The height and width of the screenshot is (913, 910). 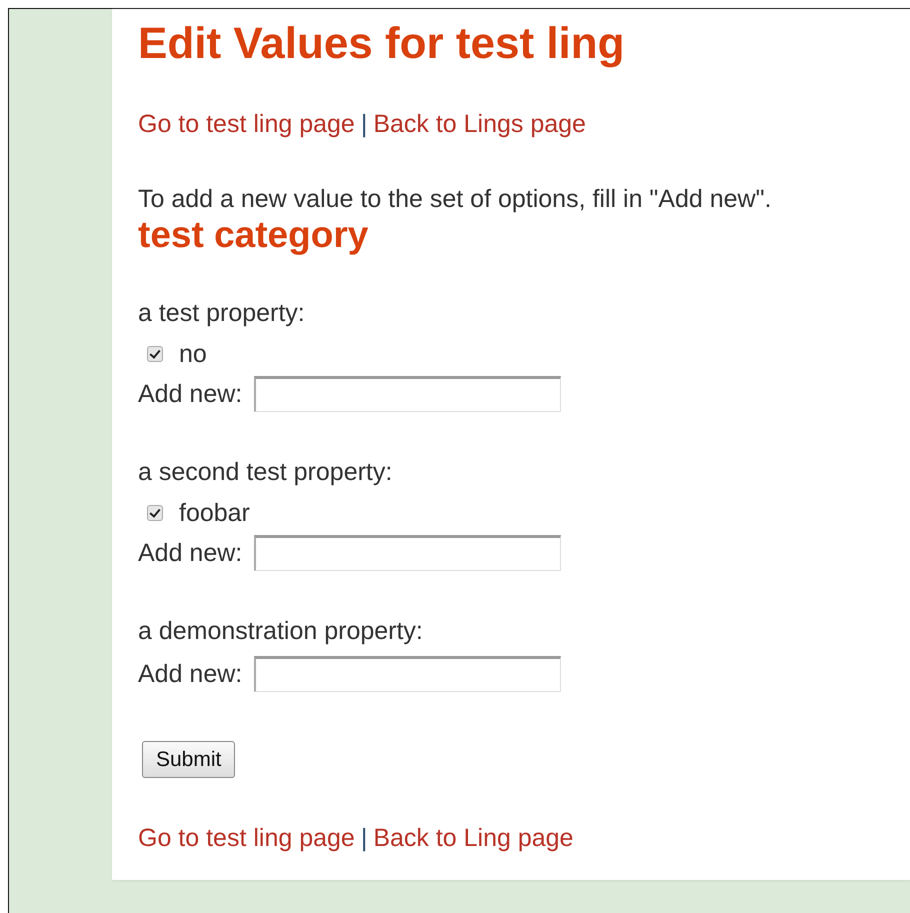 I want to click on category-heading: test category, so click(x=254, y=235).